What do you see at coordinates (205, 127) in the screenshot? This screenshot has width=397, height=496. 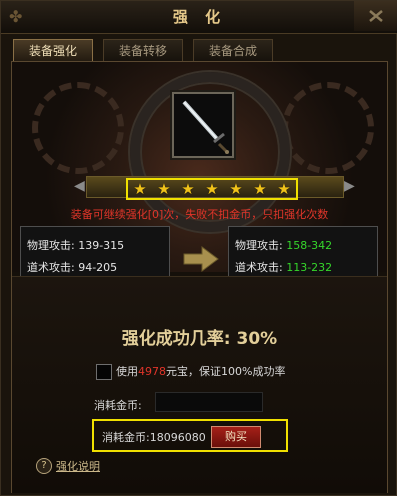 I see `sword-icon` at bounding box center [205, 127].